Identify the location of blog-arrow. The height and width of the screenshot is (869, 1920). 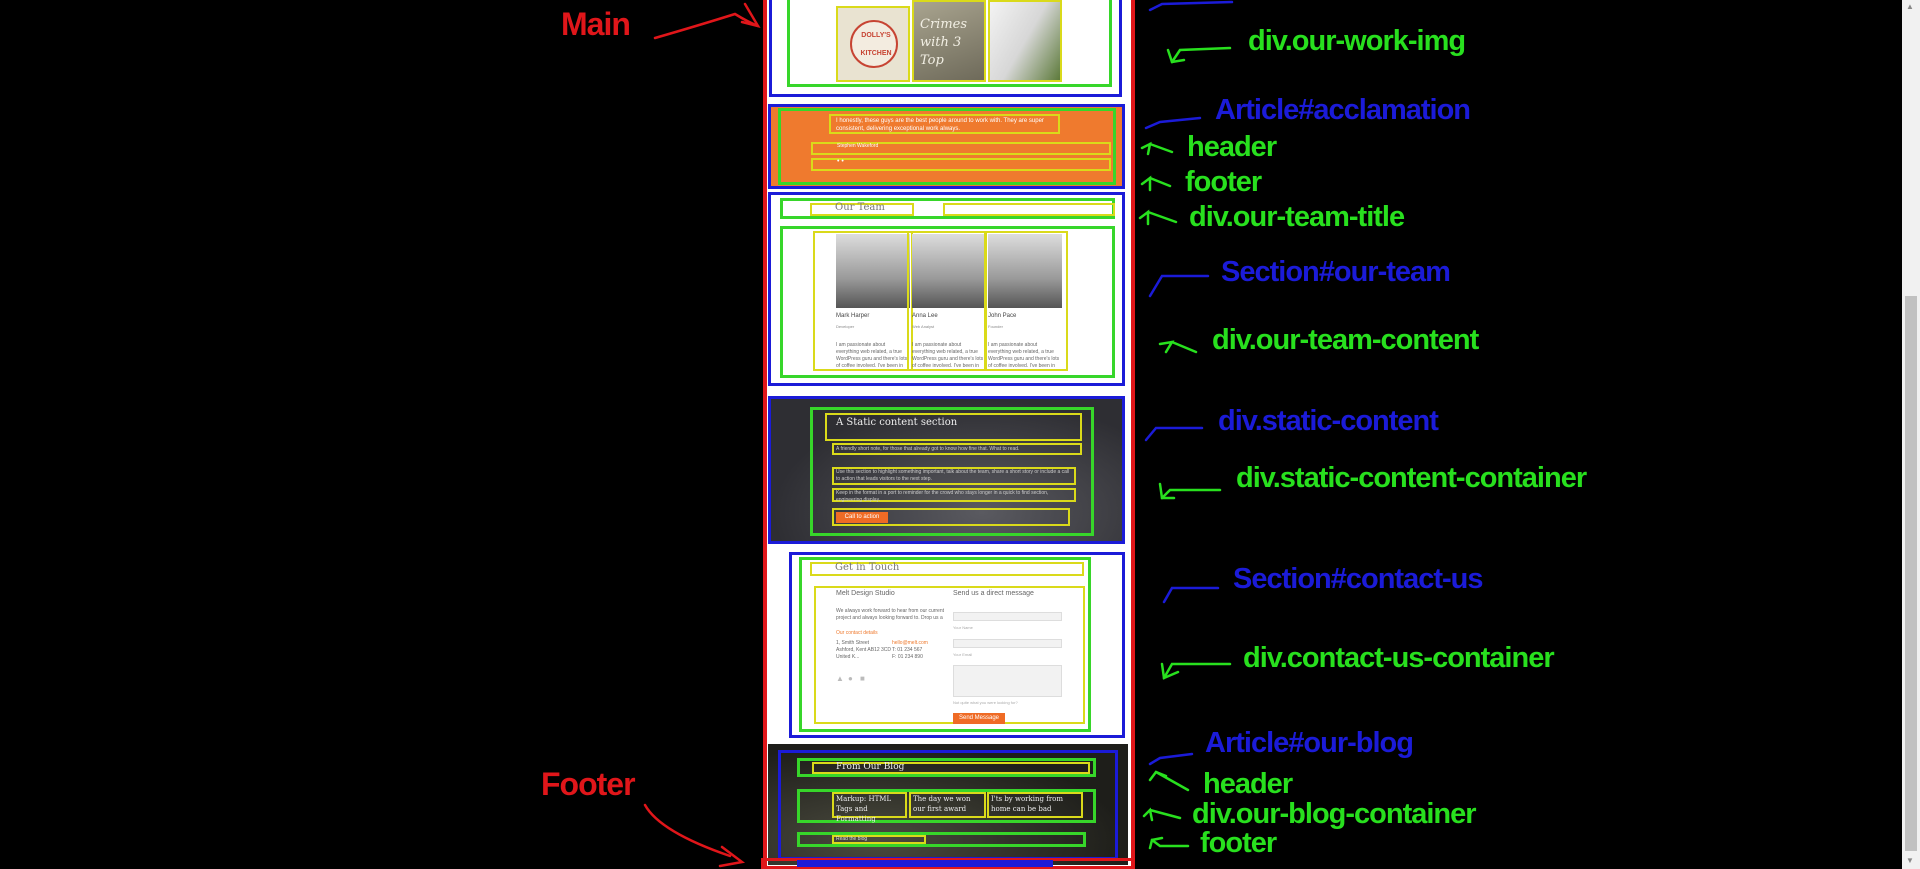
(1171, 759).